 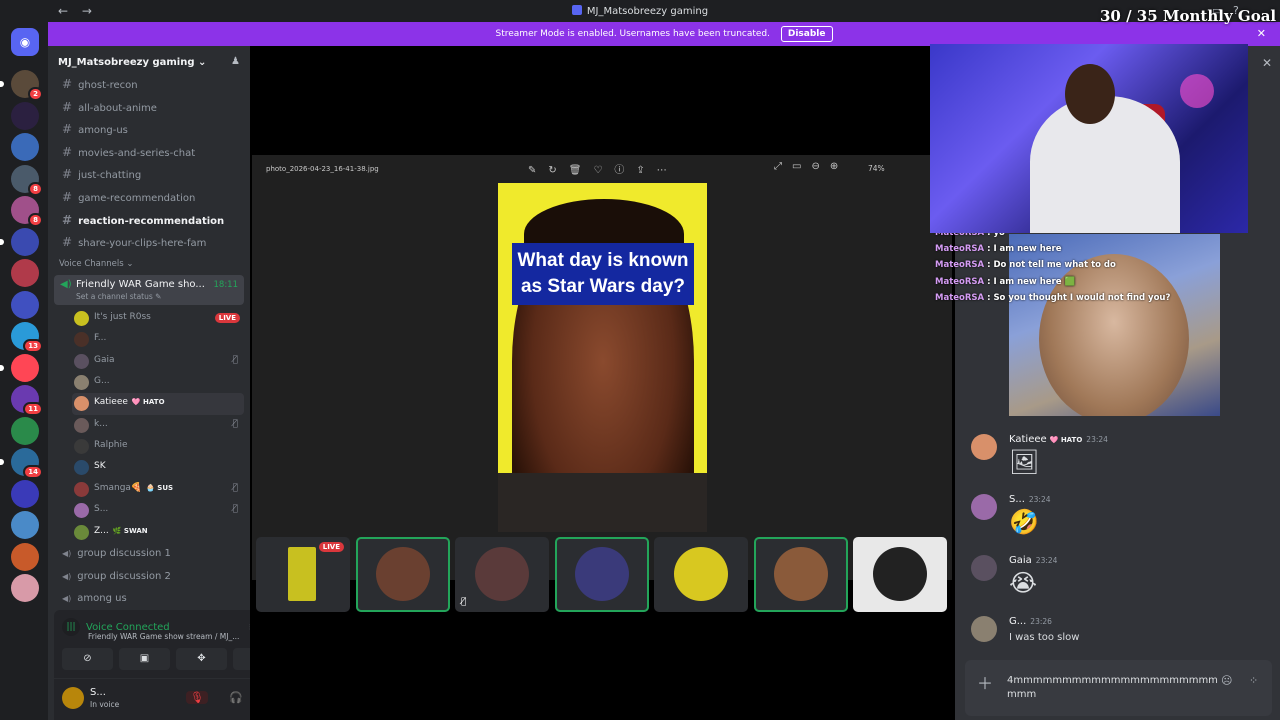 I want to click on voice-user: k... 🎙̸, so click(x=158, y=425).